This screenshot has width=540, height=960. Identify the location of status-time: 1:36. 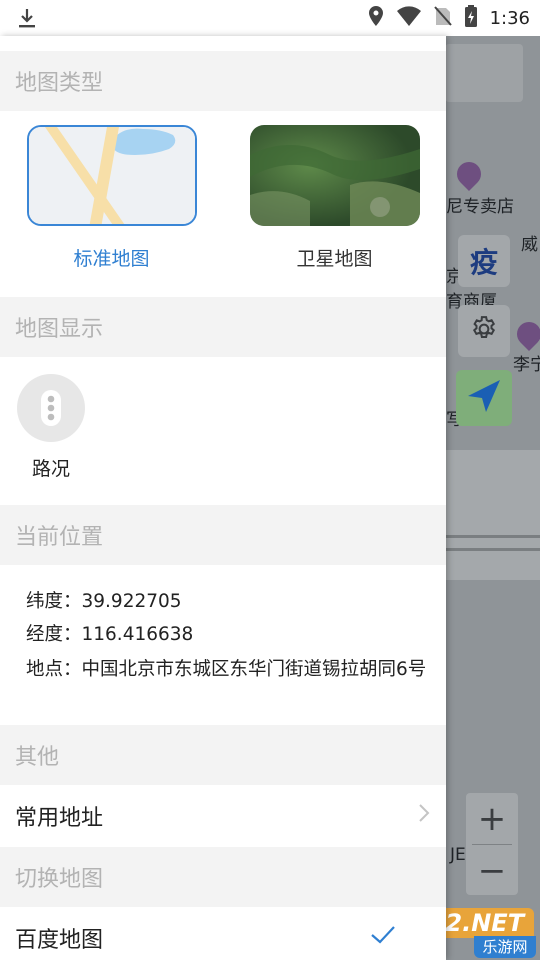
(509, 18).